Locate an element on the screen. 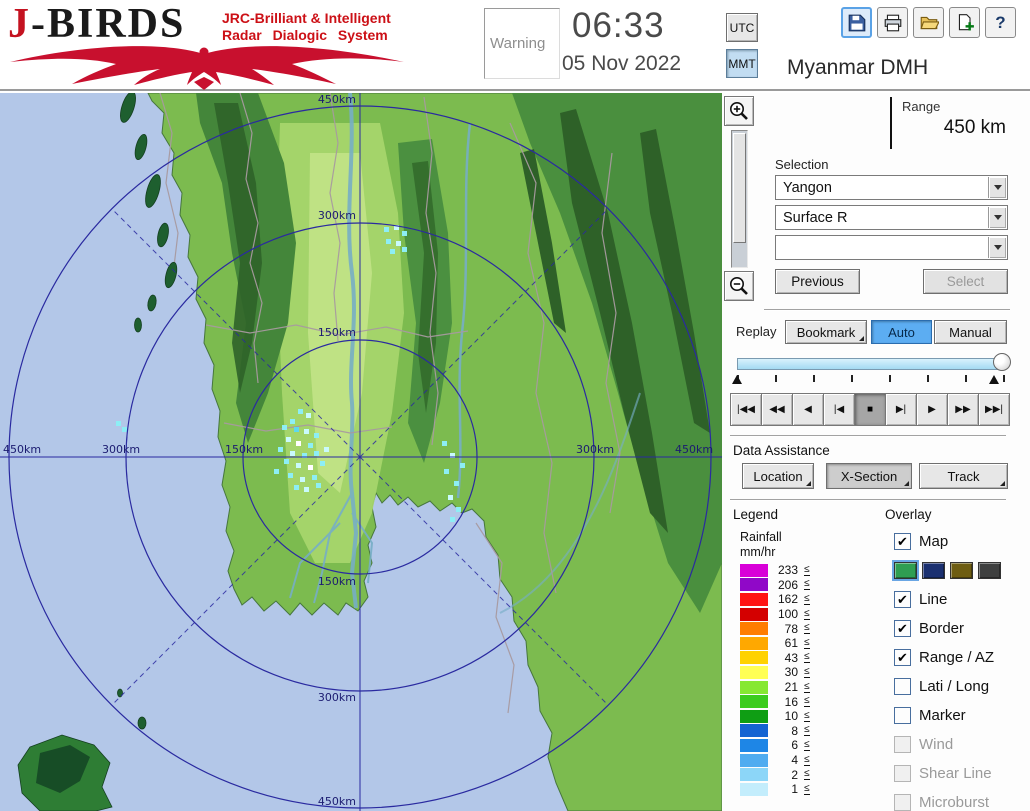 This screenshot has width=1030, height=811. legend-row: 233 ≤ is located at coordinates (775, 570).